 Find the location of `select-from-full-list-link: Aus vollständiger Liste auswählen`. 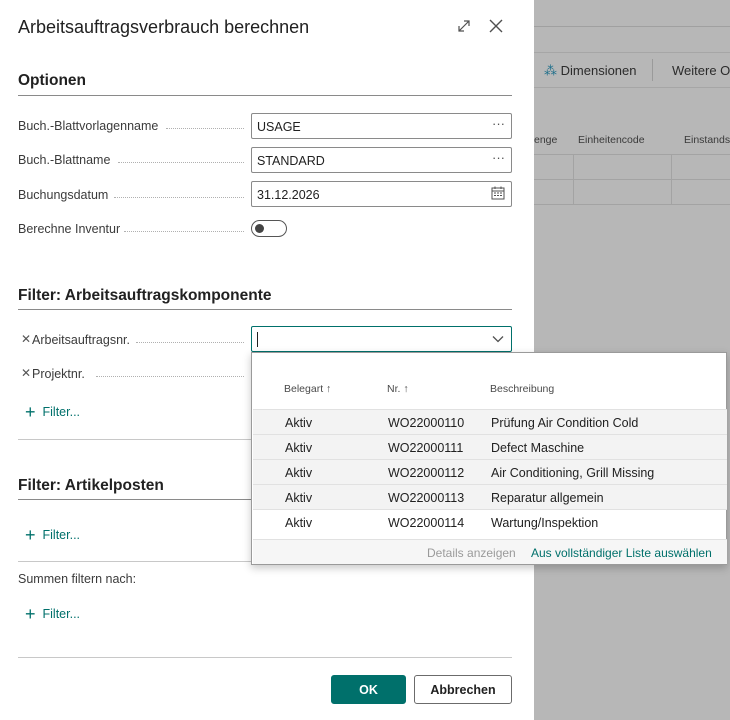

select-from-full-list-link: Aus vollständiger Liste auswählen is located at coordinates (621, 553).